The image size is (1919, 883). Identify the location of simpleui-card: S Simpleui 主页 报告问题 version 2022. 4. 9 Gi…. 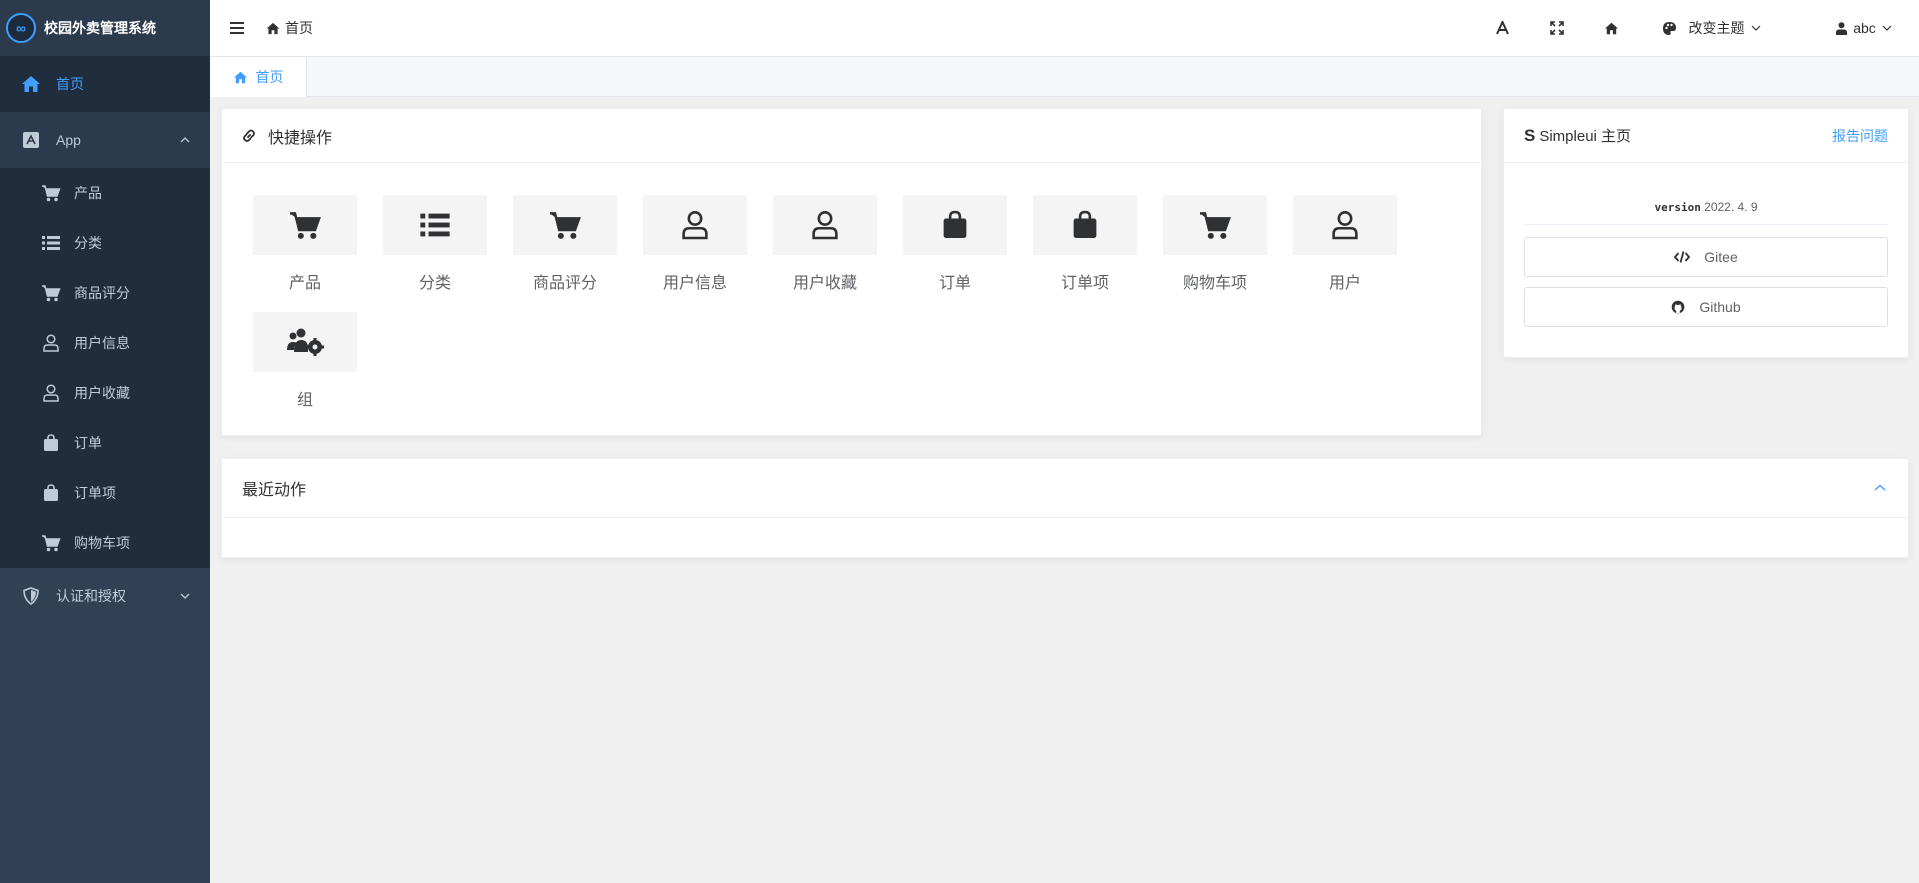
(1706, 233).